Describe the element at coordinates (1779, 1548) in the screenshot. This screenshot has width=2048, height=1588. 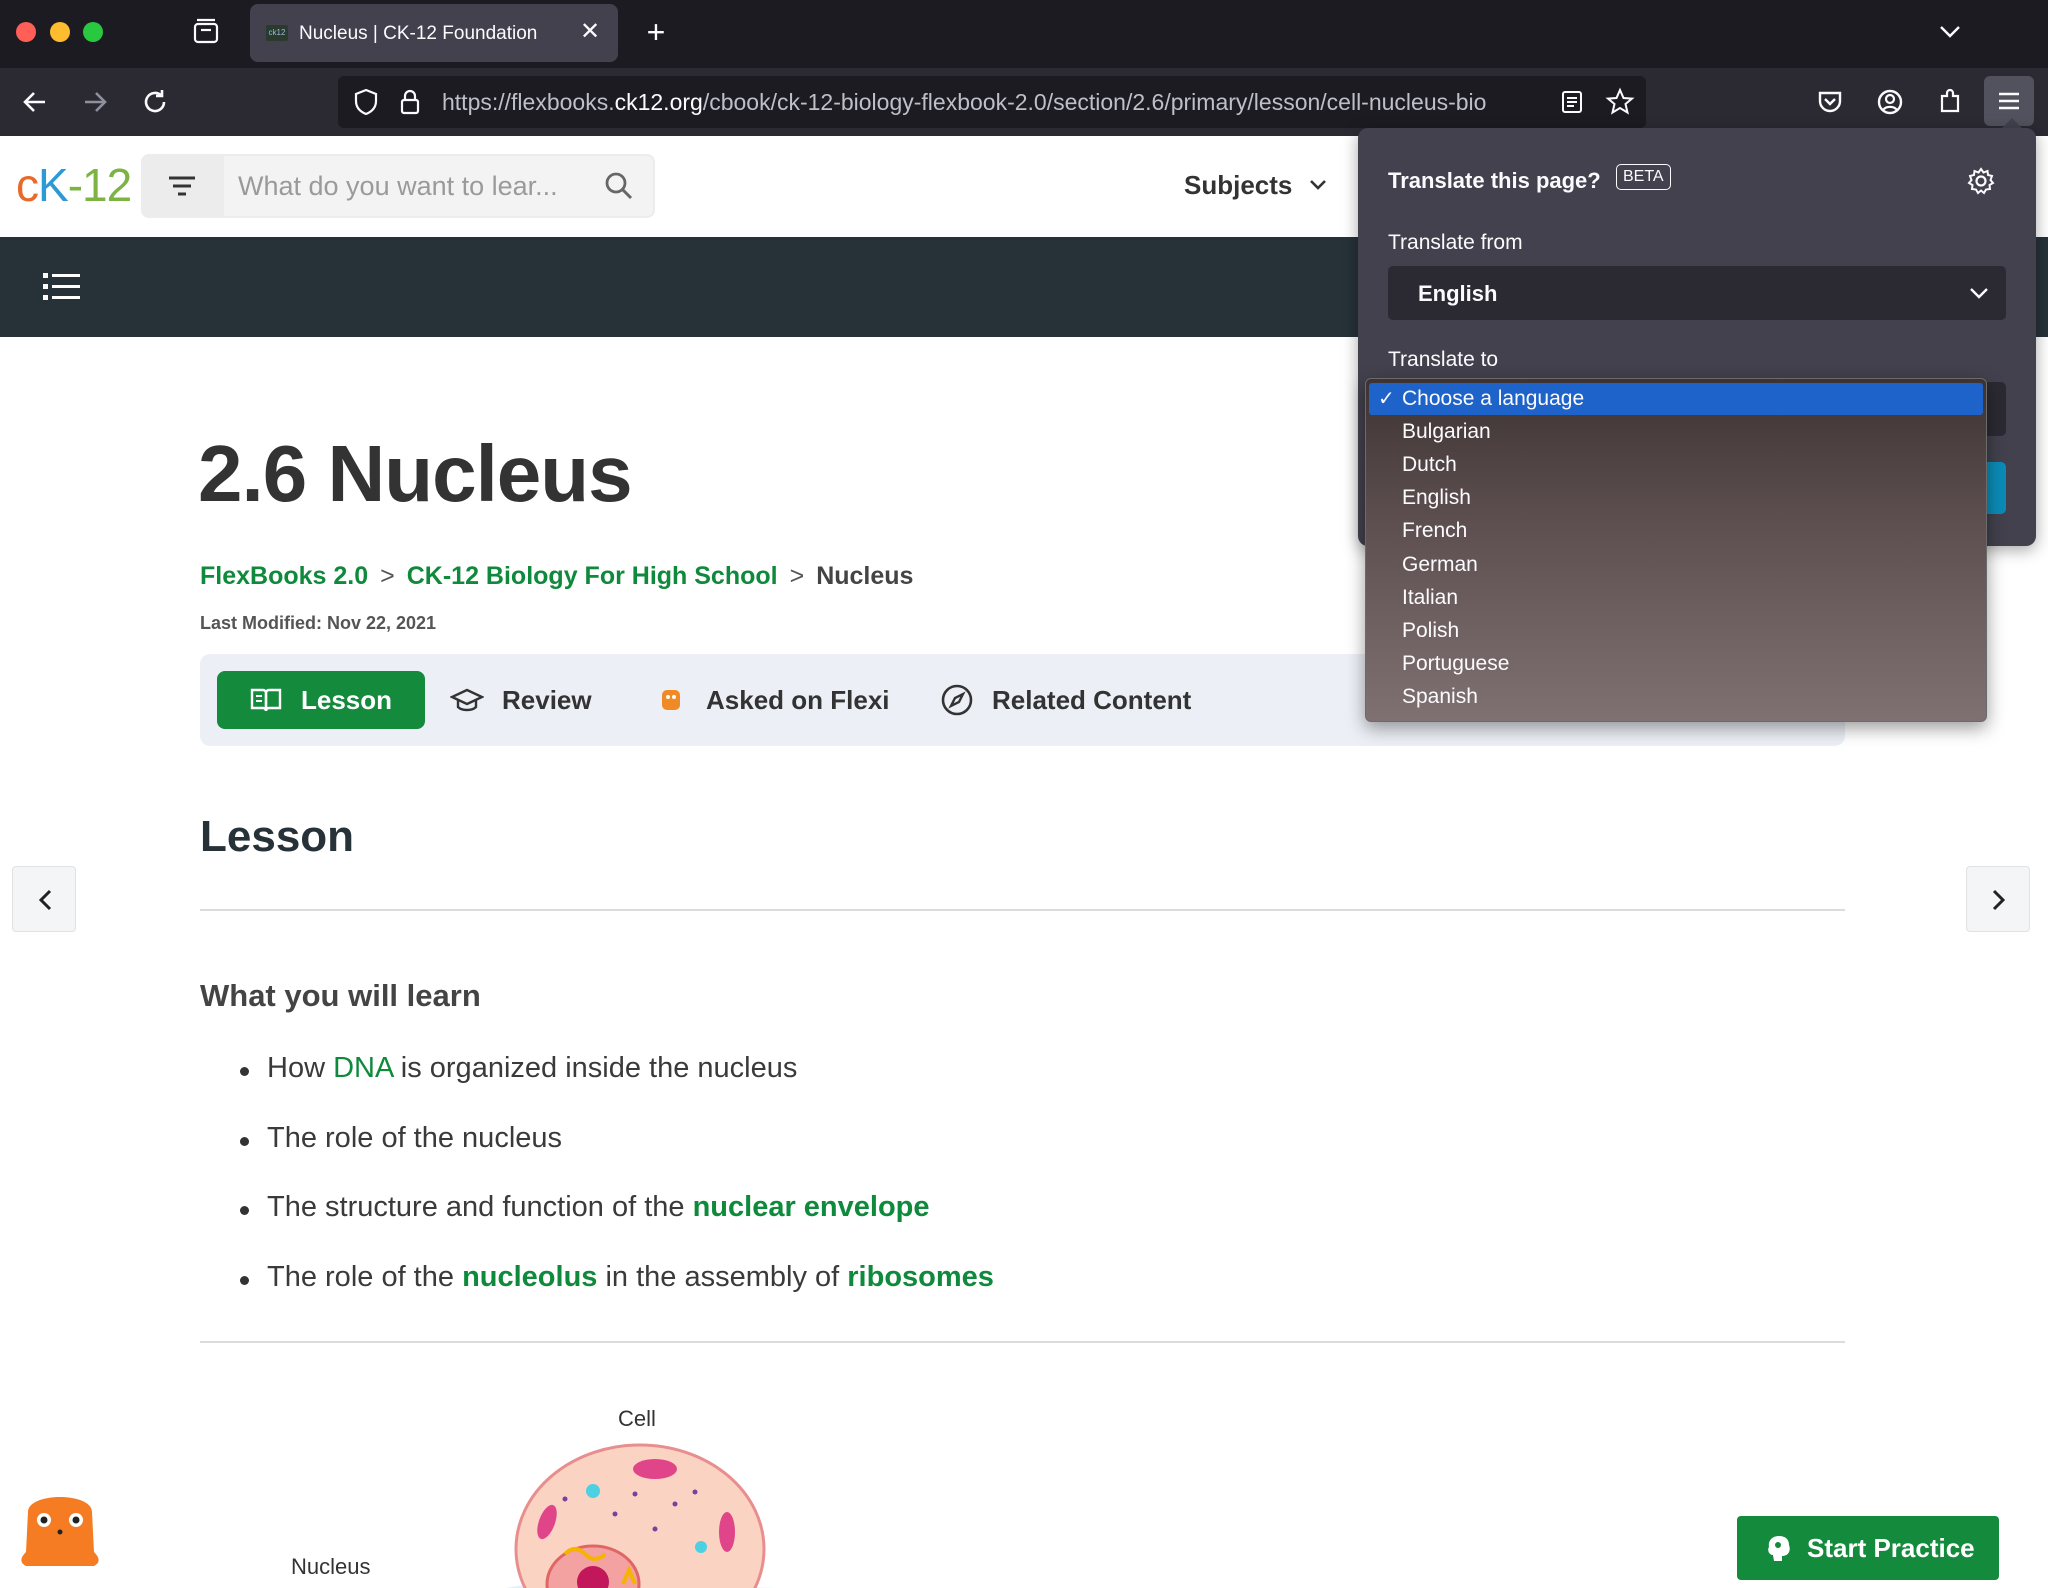
I see `brain-icon` at that location.